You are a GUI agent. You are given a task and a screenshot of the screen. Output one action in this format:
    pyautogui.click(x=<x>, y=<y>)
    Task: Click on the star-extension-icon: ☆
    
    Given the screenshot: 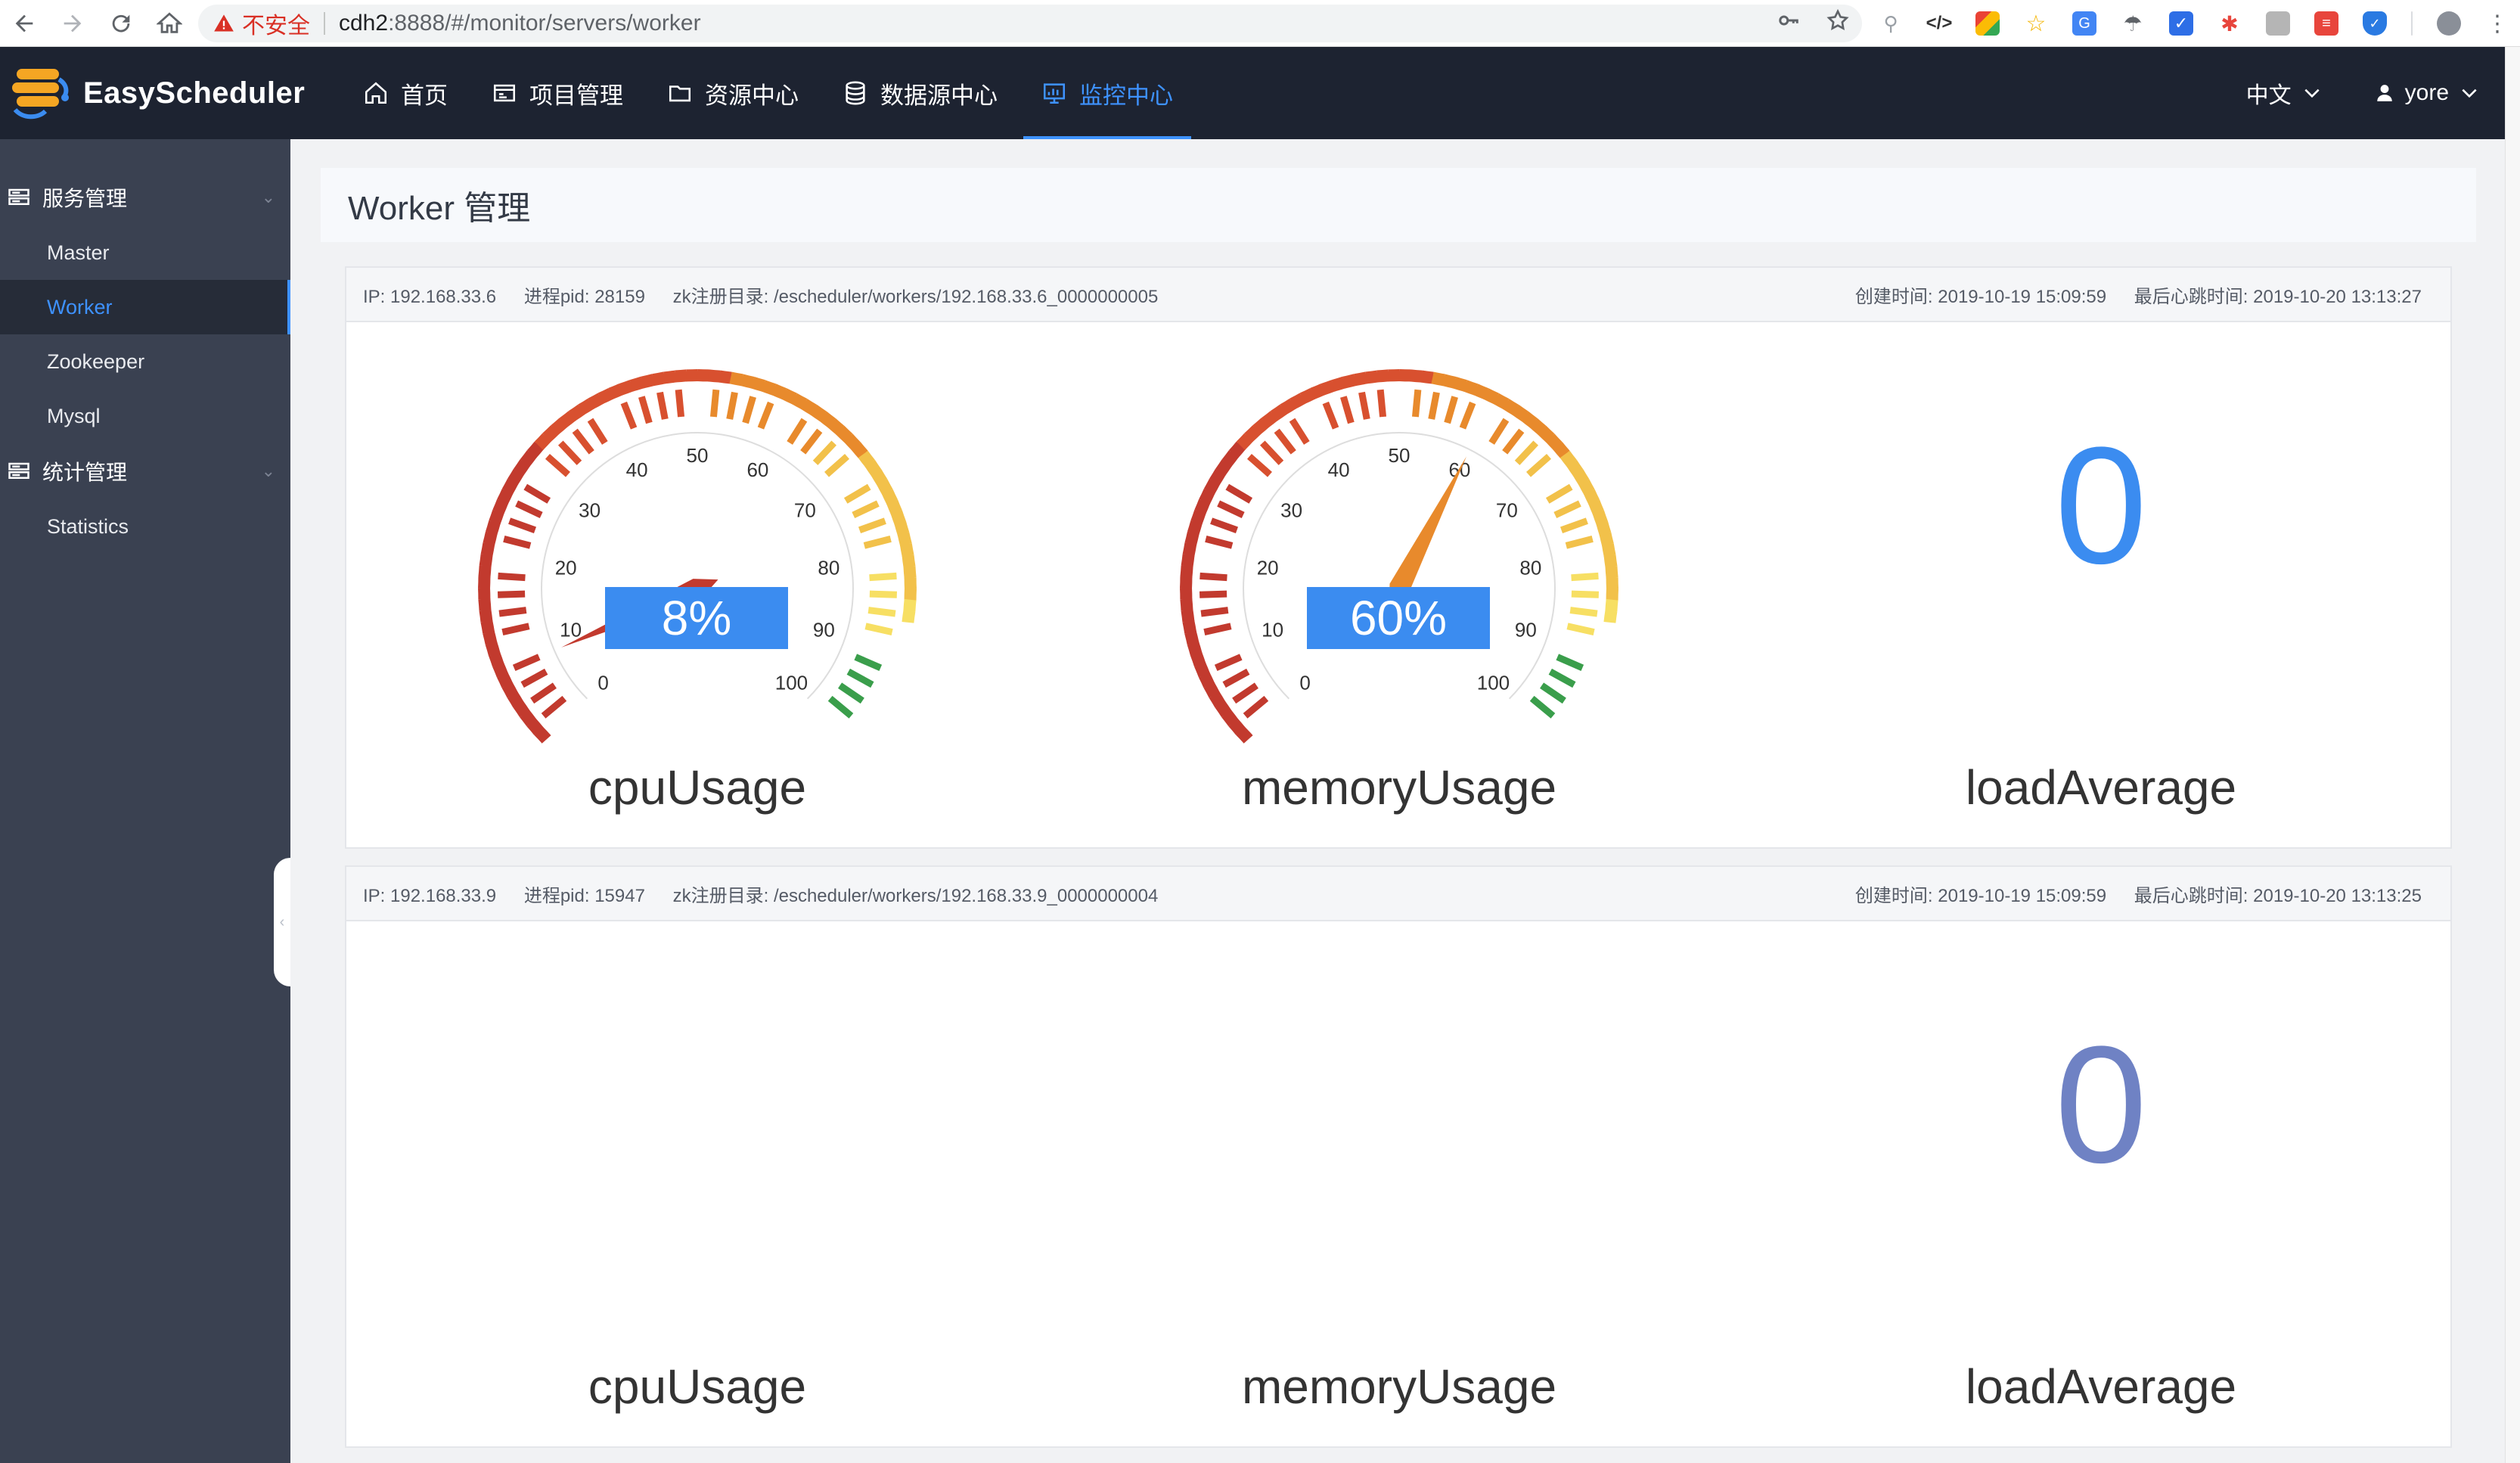 What is the action you would take?
    pyautogui.click(x=2036, y=24)
    